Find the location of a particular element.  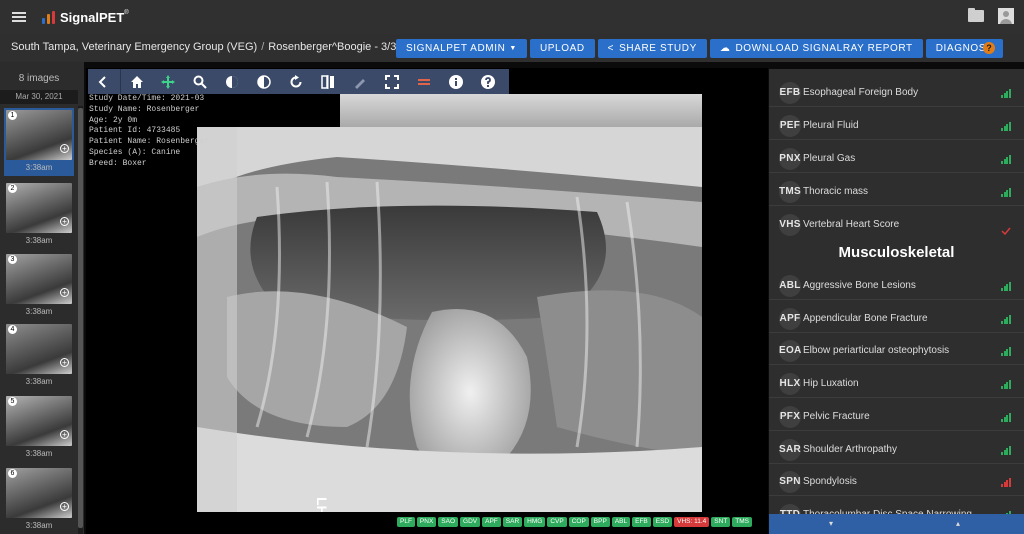

signalpet-admin-button: SIGNALPET ADMIN ▼ is located at coordinates (461, 48).